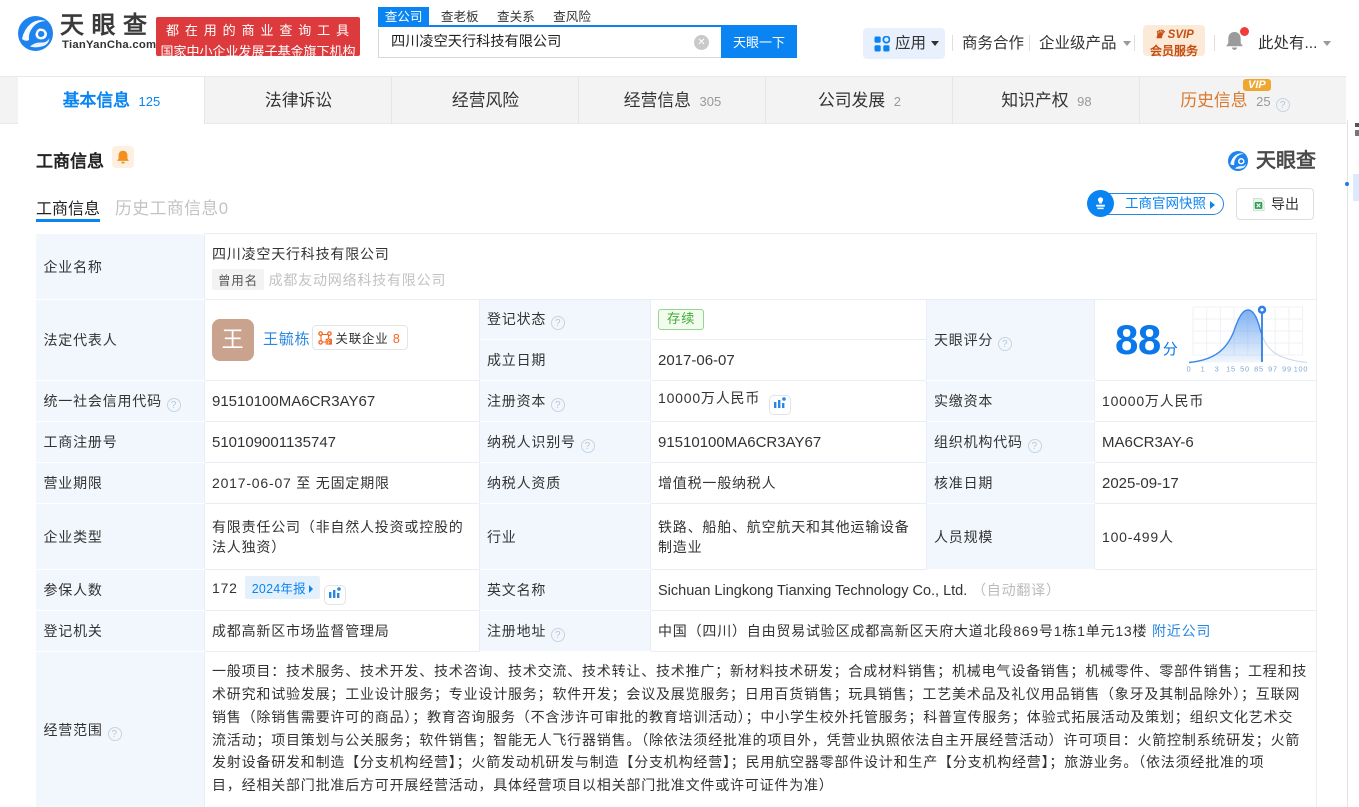 This screenshot has height=807, width=1359. I want to click on svg-text: 3, so click(1216, 369).